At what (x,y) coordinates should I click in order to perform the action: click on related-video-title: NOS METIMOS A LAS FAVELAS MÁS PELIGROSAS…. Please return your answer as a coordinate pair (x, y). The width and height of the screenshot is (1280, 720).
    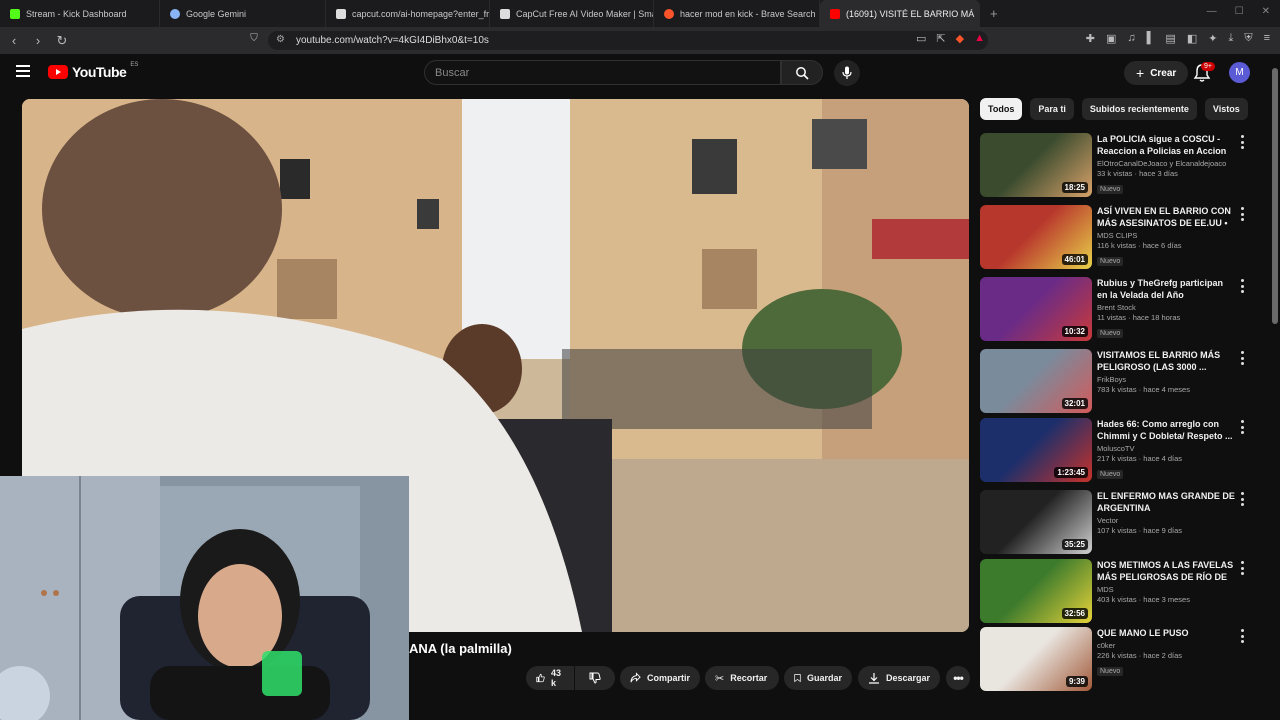
    Looking at the image, I should click on (1166, 571).